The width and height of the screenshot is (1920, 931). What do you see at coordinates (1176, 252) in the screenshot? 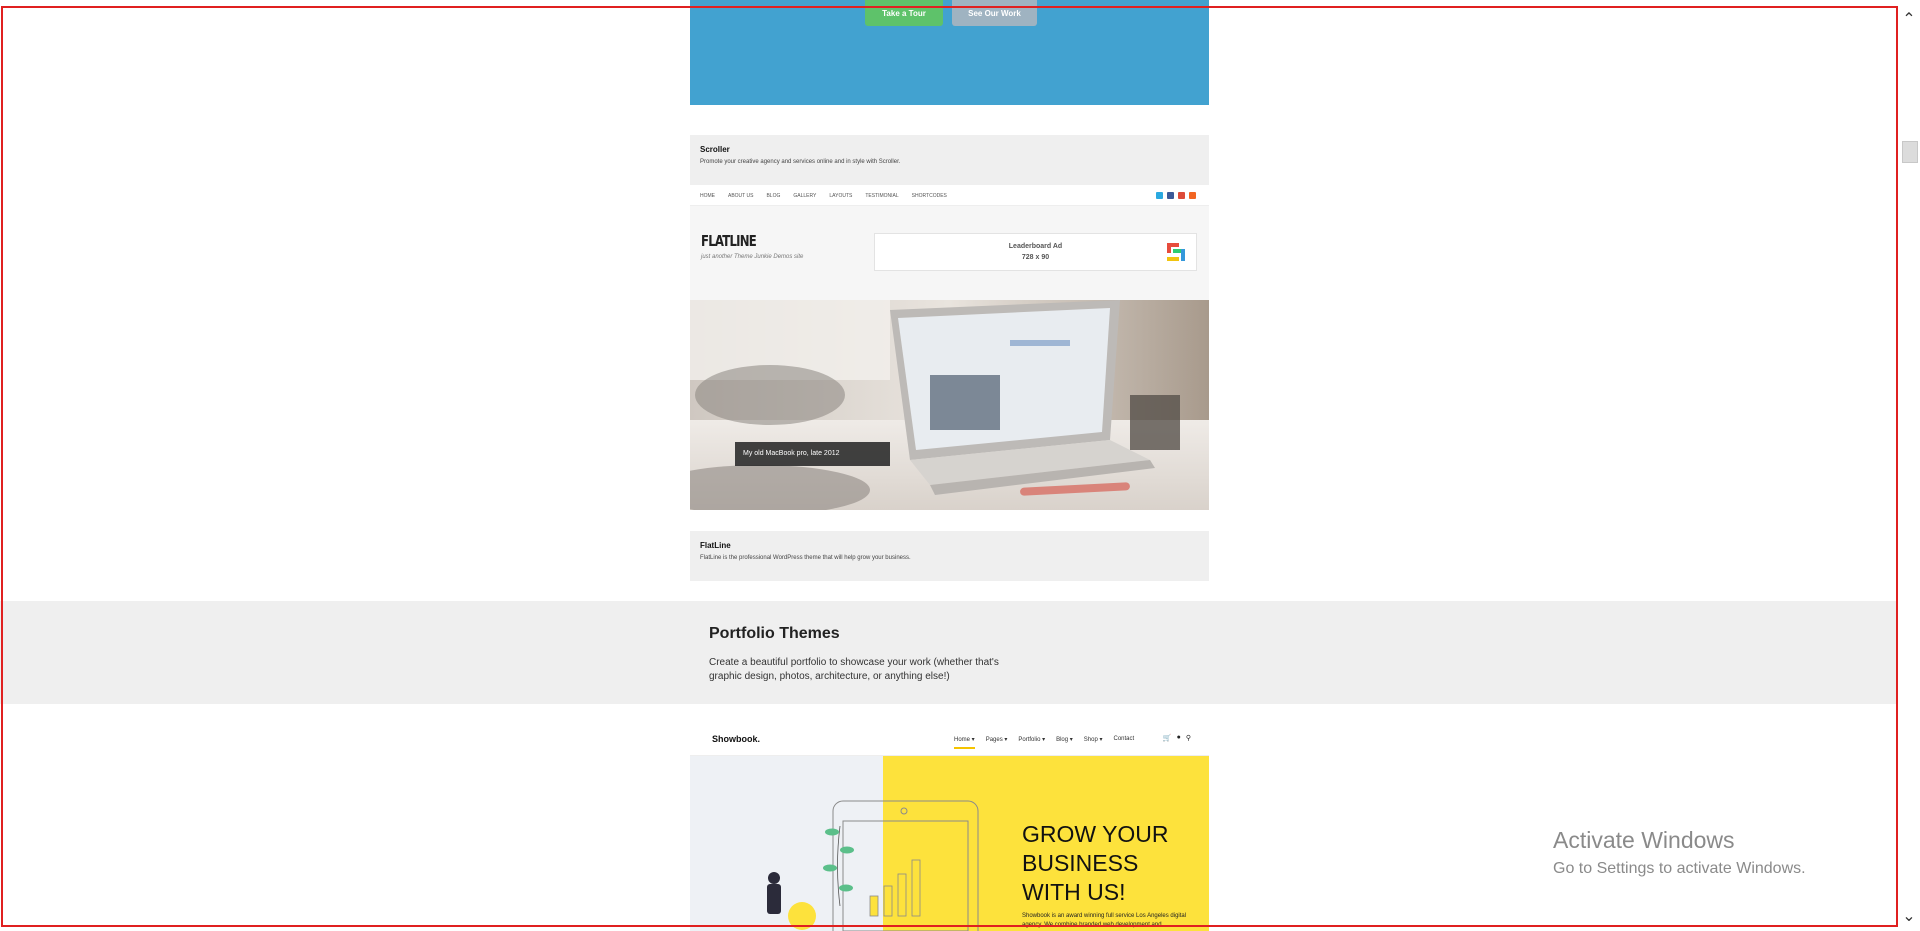
I see `ad-logo-icon` at bounding box center [1176, 252].